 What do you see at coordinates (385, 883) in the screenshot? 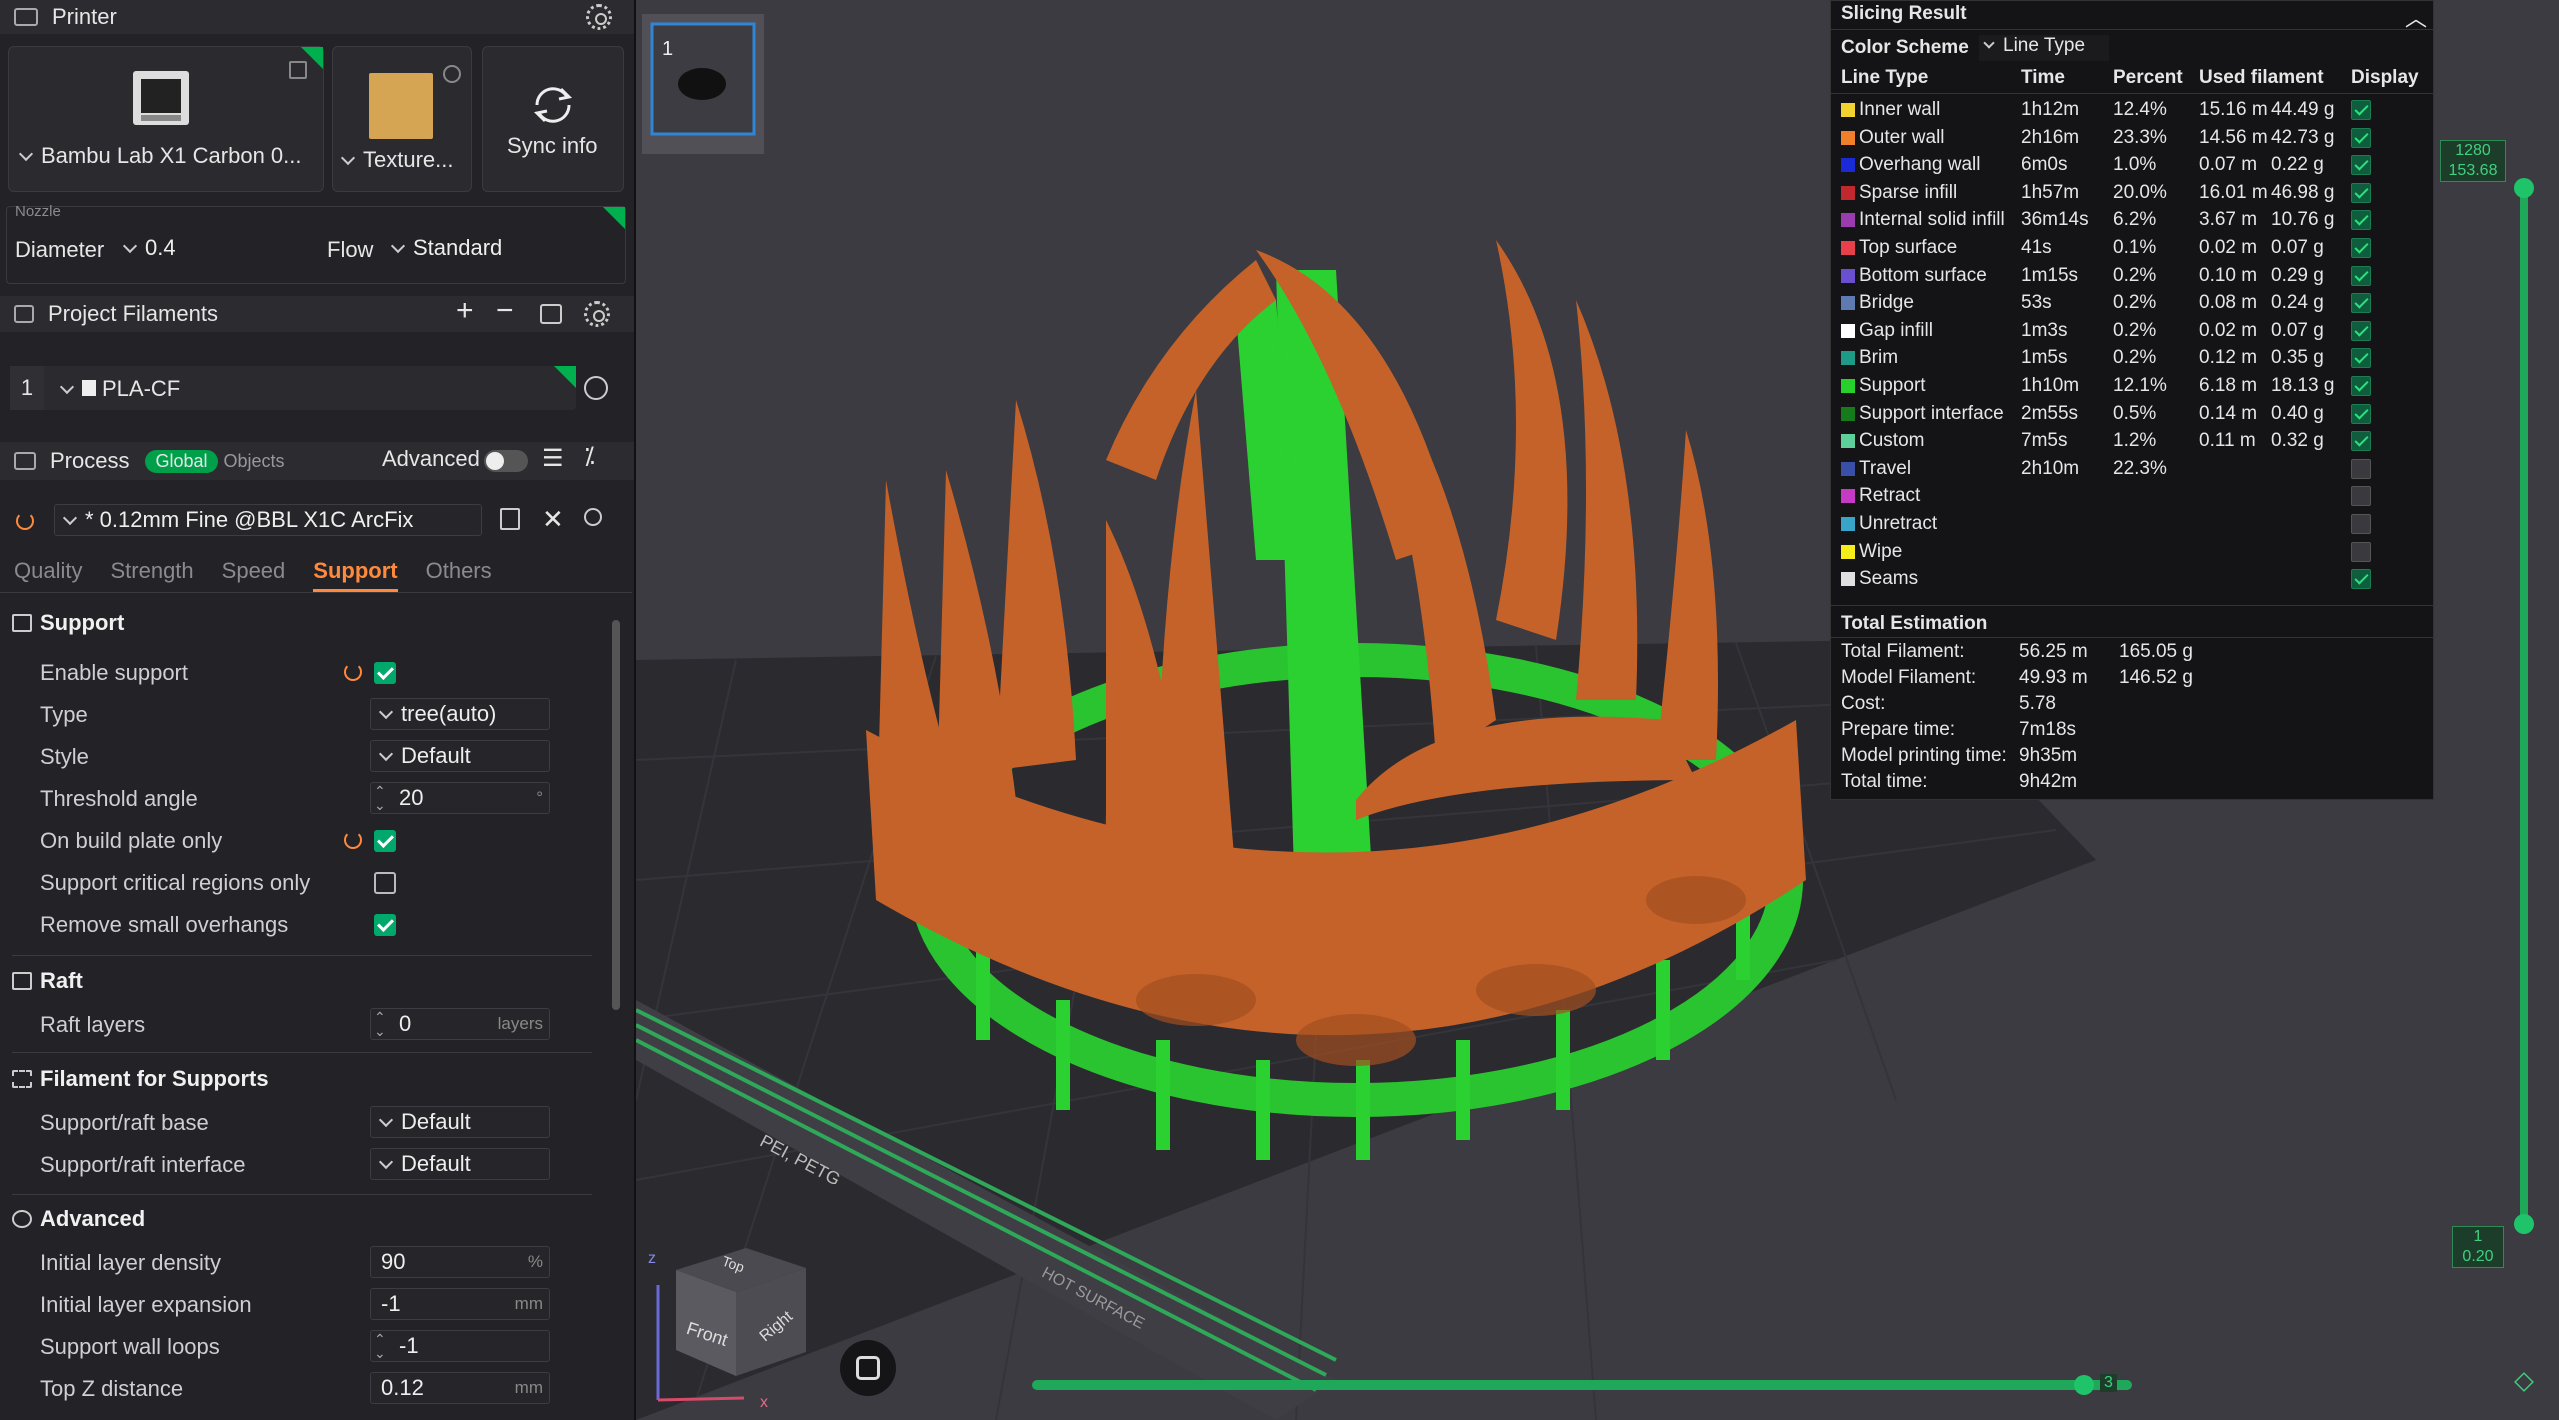
I see `critical-regions-checkbox` at bounding box center [385, 883].